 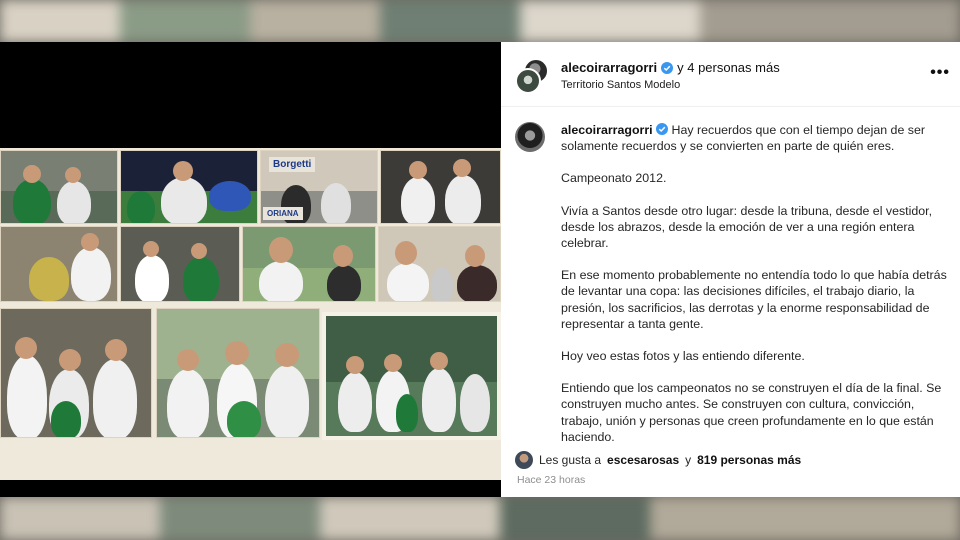 I want to click on more-horizontal-icon: •••, so click(x=940, y=72).